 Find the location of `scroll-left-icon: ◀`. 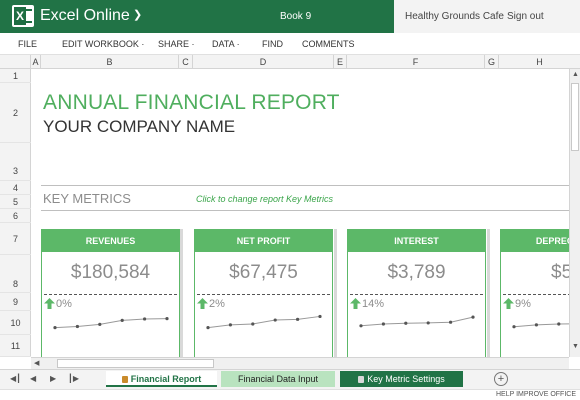

scroll-left-icon: ◀ is located at coordinates (36, 363).